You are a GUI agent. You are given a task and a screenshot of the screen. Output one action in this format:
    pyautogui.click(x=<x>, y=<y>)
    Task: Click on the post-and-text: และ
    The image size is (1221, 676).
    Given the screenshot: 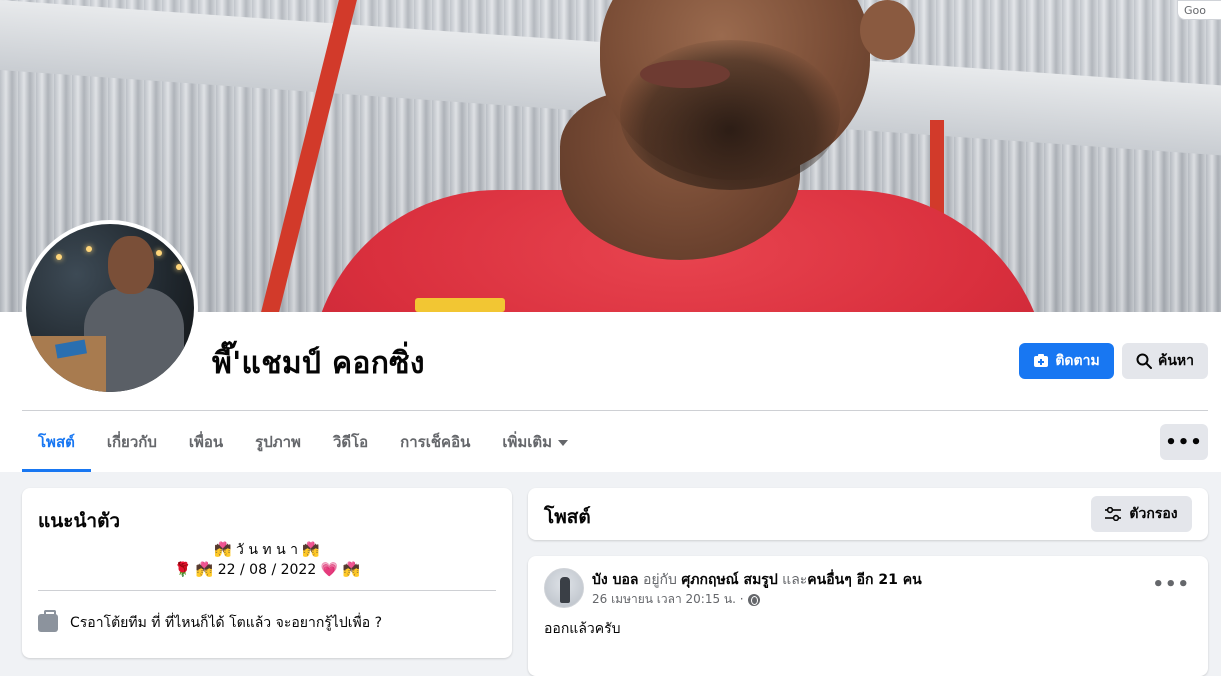 What is the action you would take?
    pyautogui.click(x=795, y=580)
    